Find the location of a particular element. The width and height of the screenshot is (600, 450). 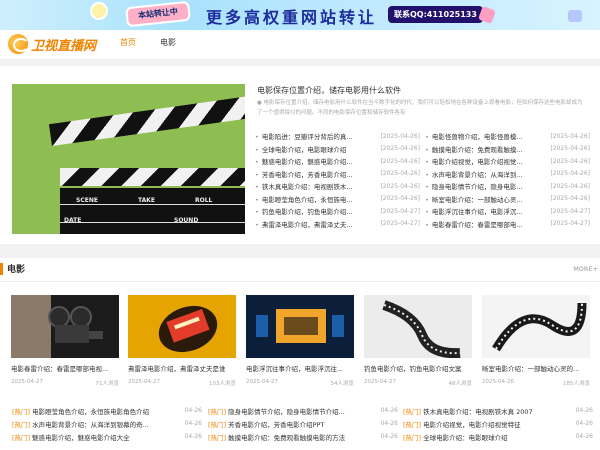

list-item: 触摸电影介绍：免费观看触摸...[2025-04-26] is located at coordinates (507, 149).